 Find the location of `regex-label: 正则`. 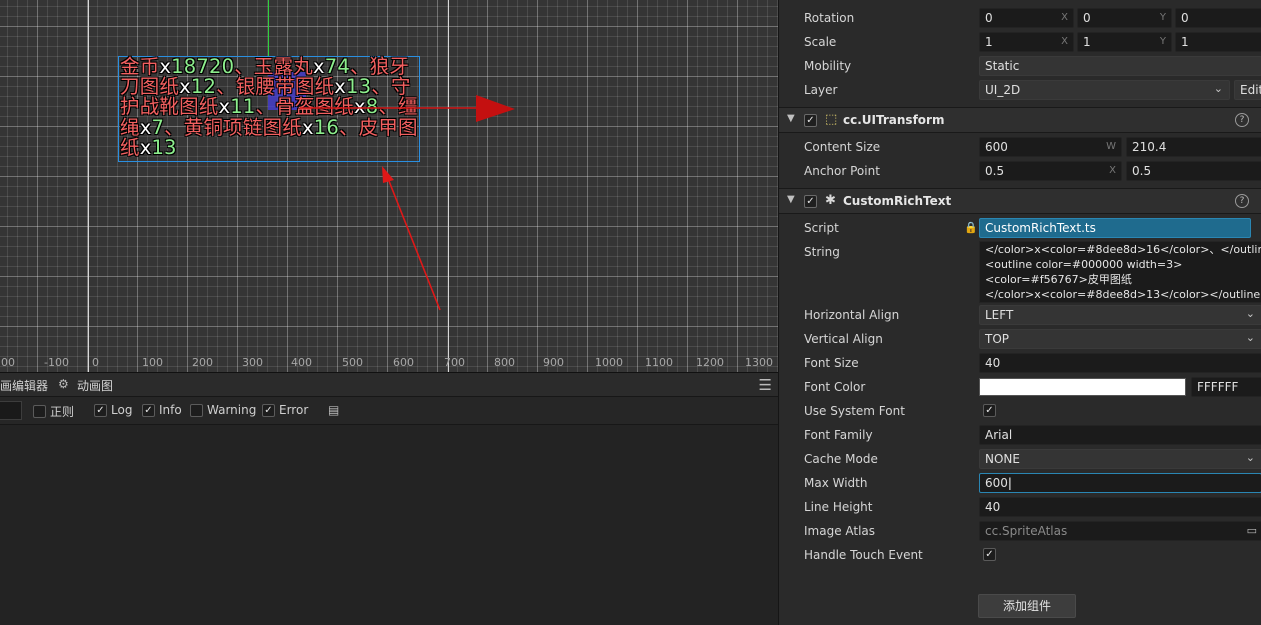

regex-label: 正则 is located at coordinates (62, 412).